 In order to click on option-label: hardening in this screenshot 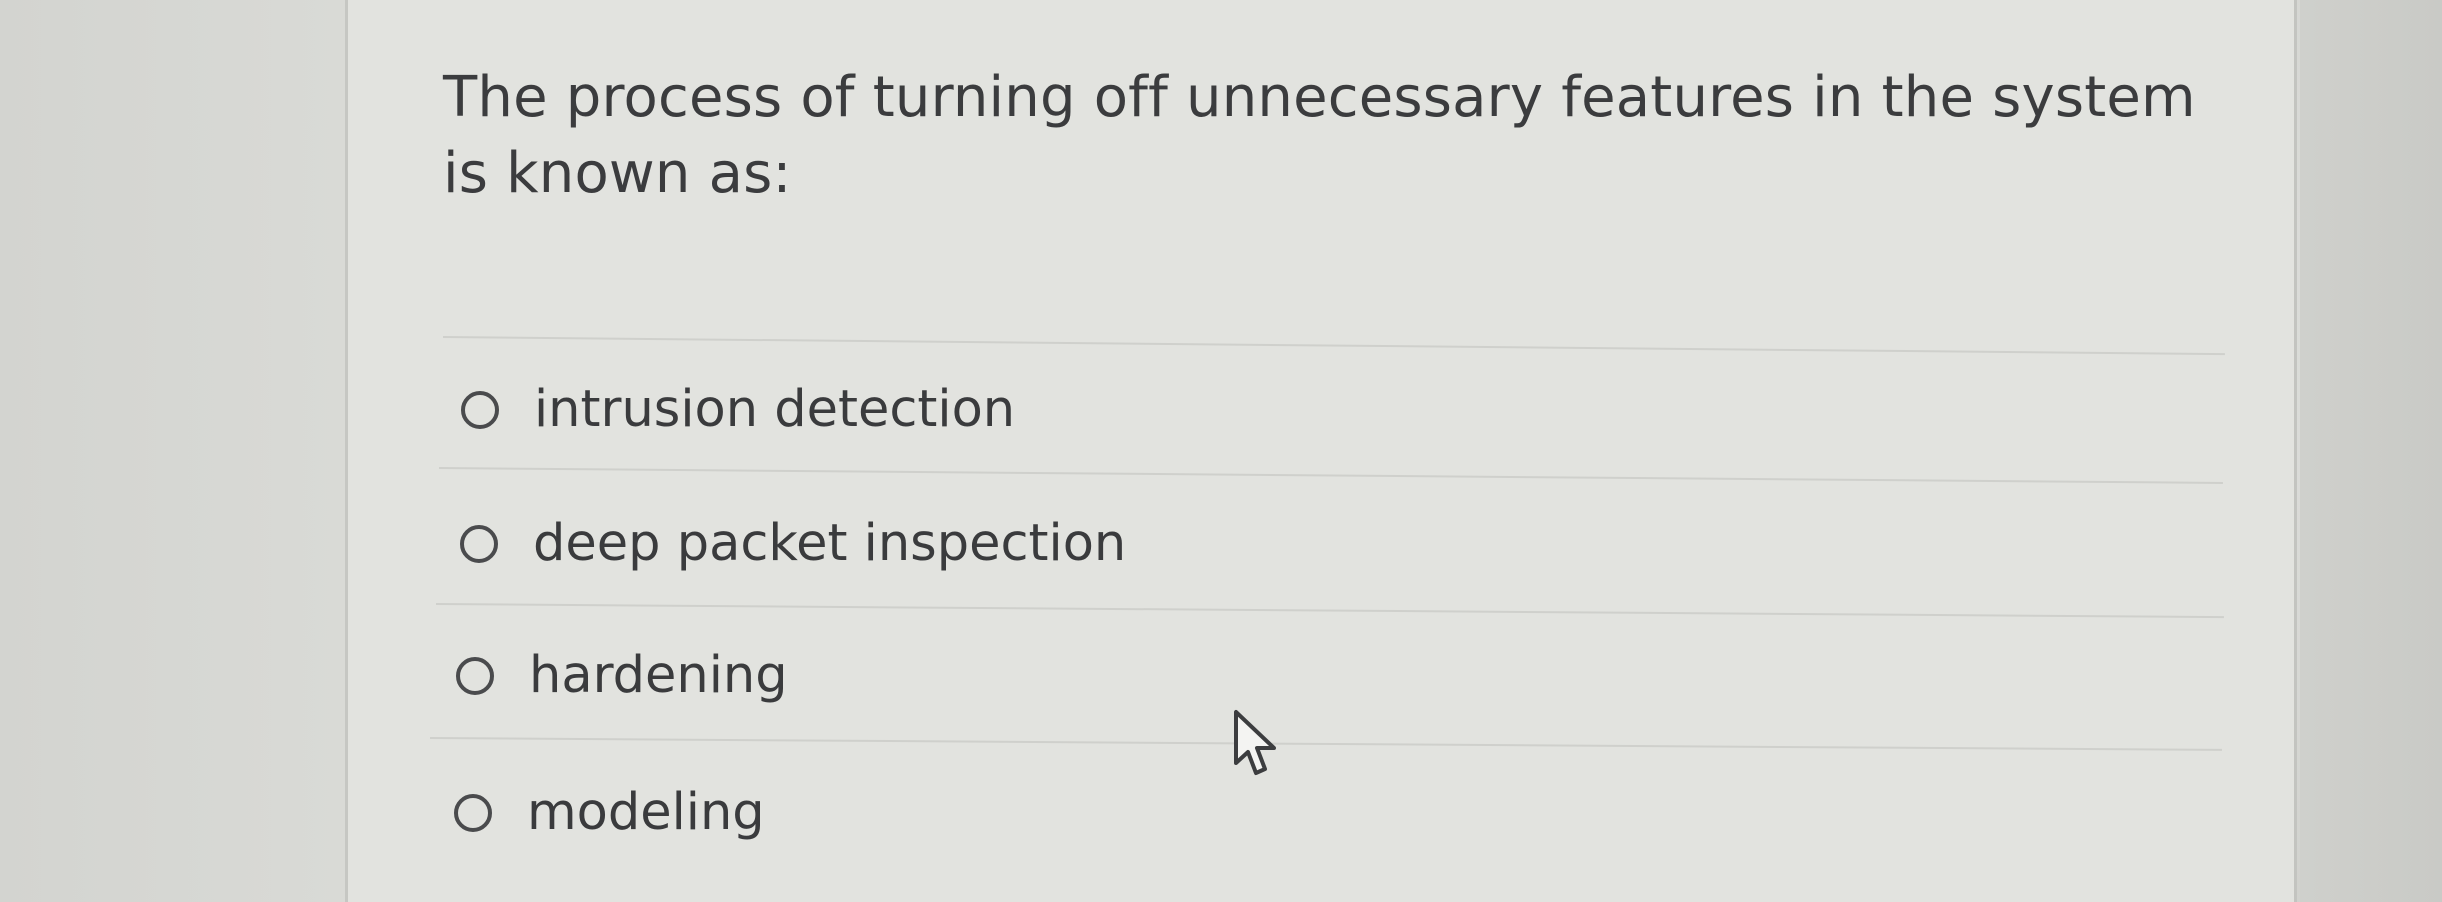, I will do `click(658, 675)`.